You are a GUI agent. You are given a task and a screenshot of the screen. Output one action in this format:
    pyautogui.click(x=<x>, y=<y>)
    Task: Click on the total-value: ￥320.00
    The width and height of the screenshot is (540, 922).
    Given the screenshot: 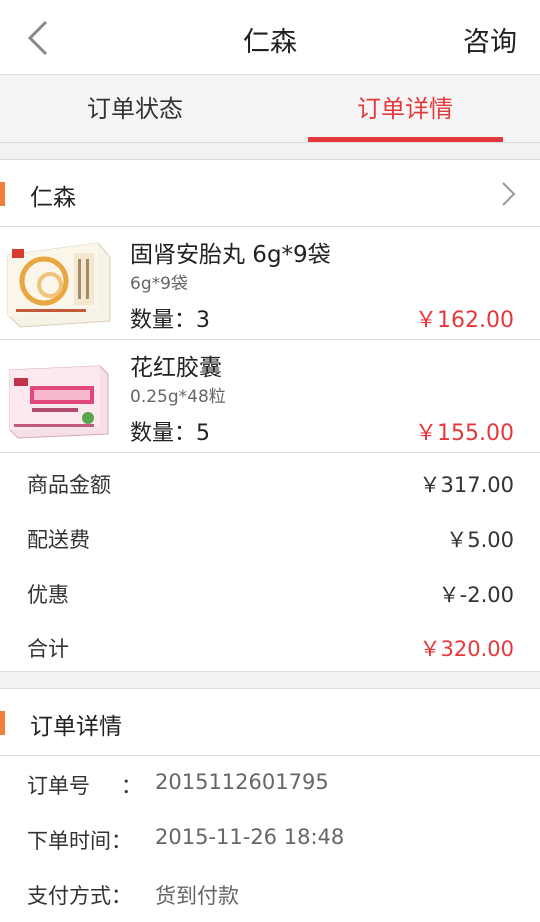 What is the action you would take?
    pyautogui.click(x=466, y=649)
    